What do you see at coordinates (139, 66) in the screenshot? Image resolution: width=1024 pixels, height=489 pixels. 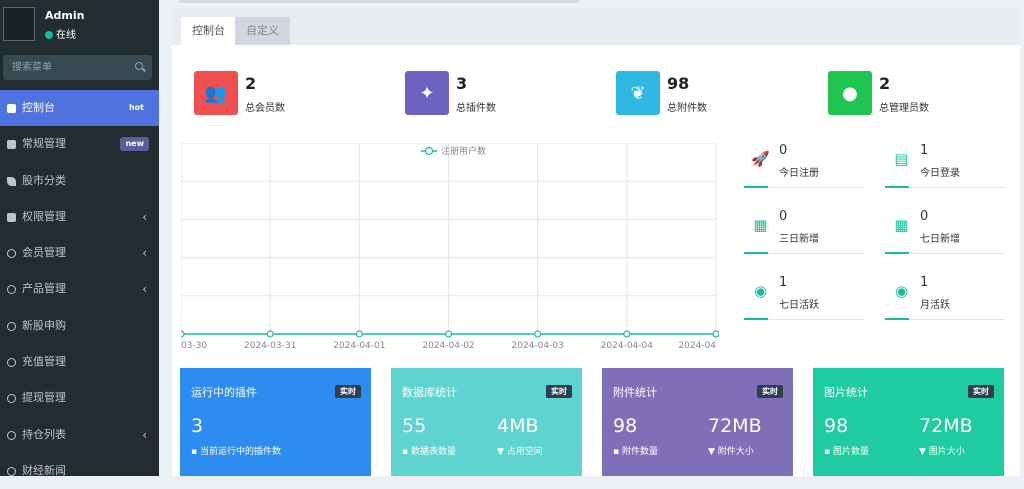 I see `search-icon` at bounding box center [139, 66].